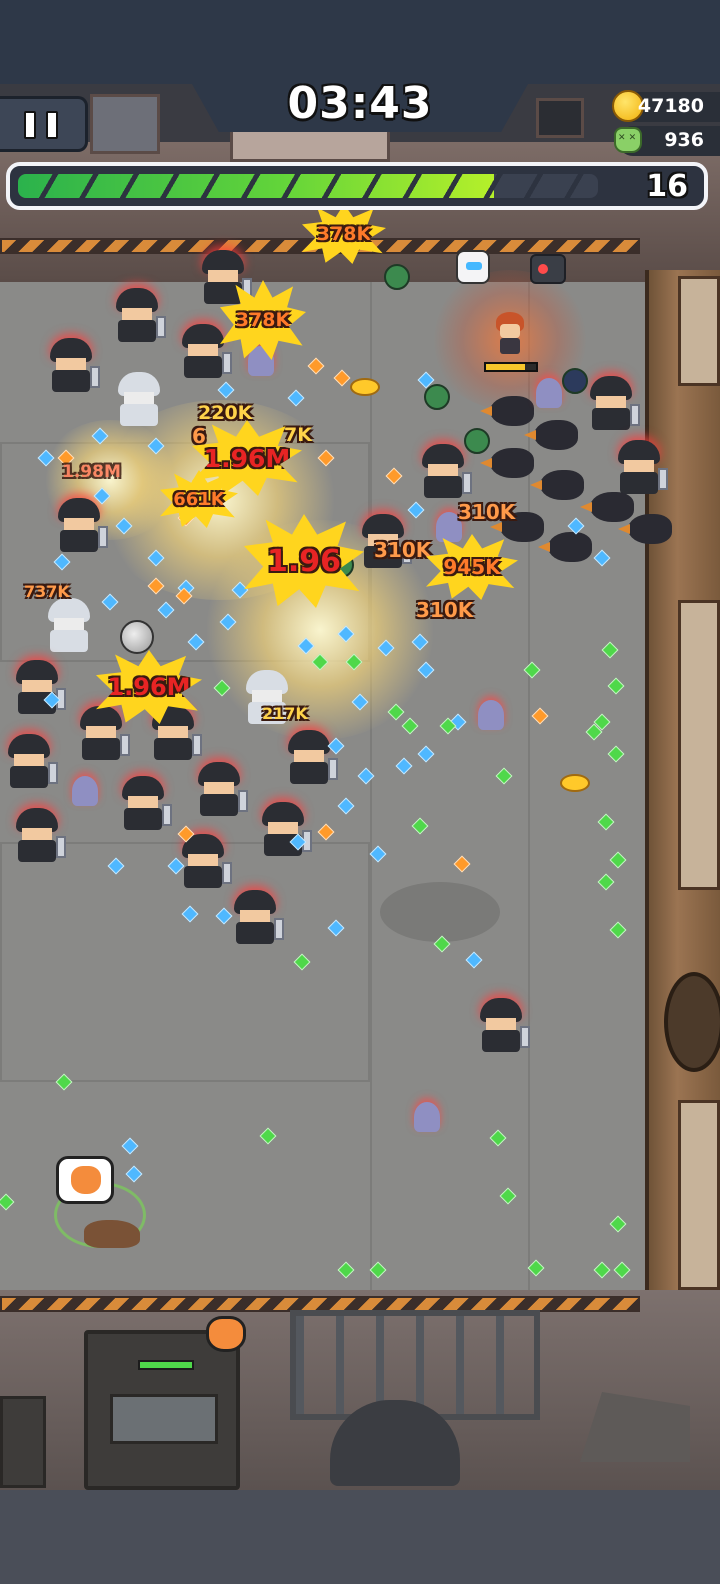 This screenshot has height=1584, width=720. What do you see at coordinates (628, 140) in the screenshot?
I see `skull-icon` at bounding box center [628, 140].